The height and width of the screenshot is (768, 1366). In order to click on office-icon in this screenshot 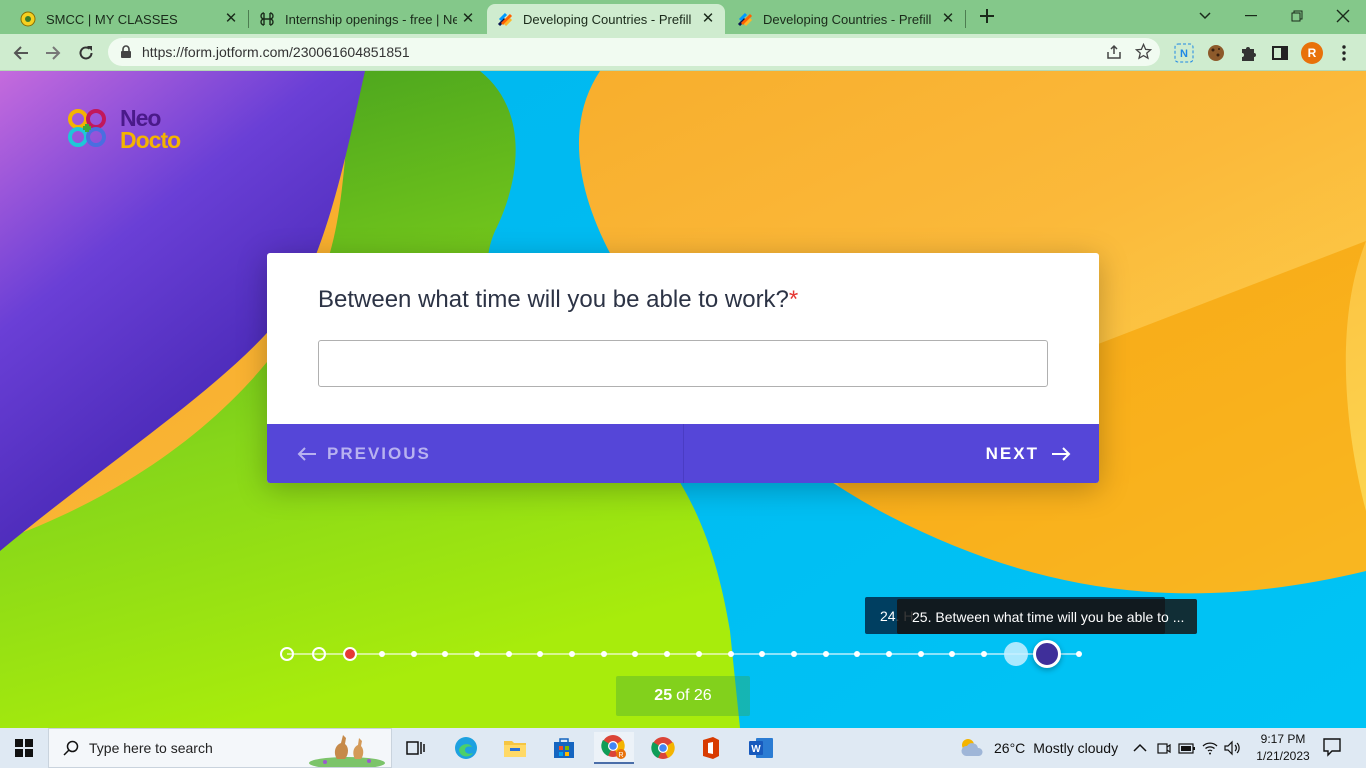, I will do `click(711, 748)`.